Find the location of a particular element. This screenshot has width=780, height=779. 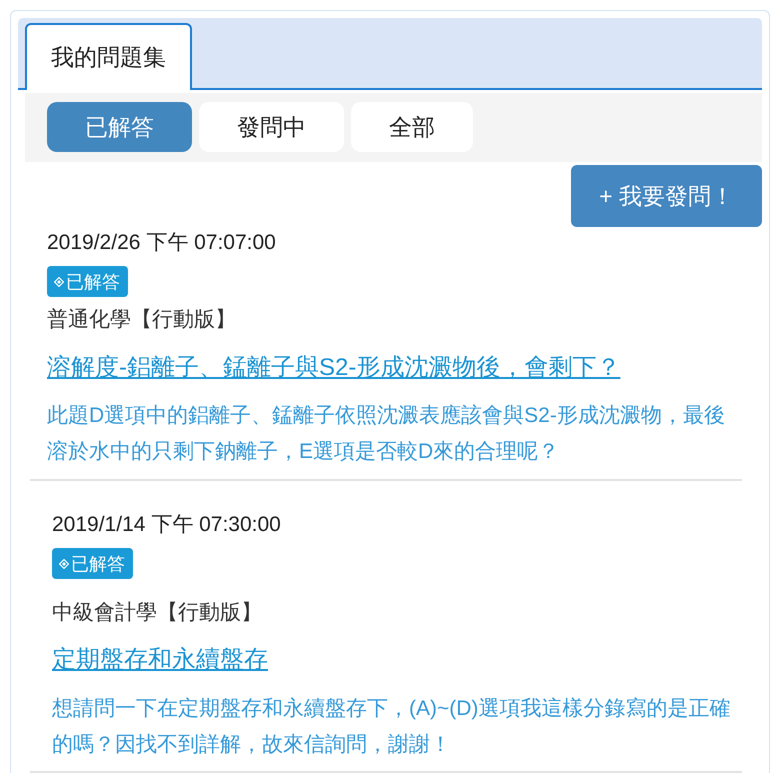

tab: 我的問題集 is located at coordinates (108, 56).